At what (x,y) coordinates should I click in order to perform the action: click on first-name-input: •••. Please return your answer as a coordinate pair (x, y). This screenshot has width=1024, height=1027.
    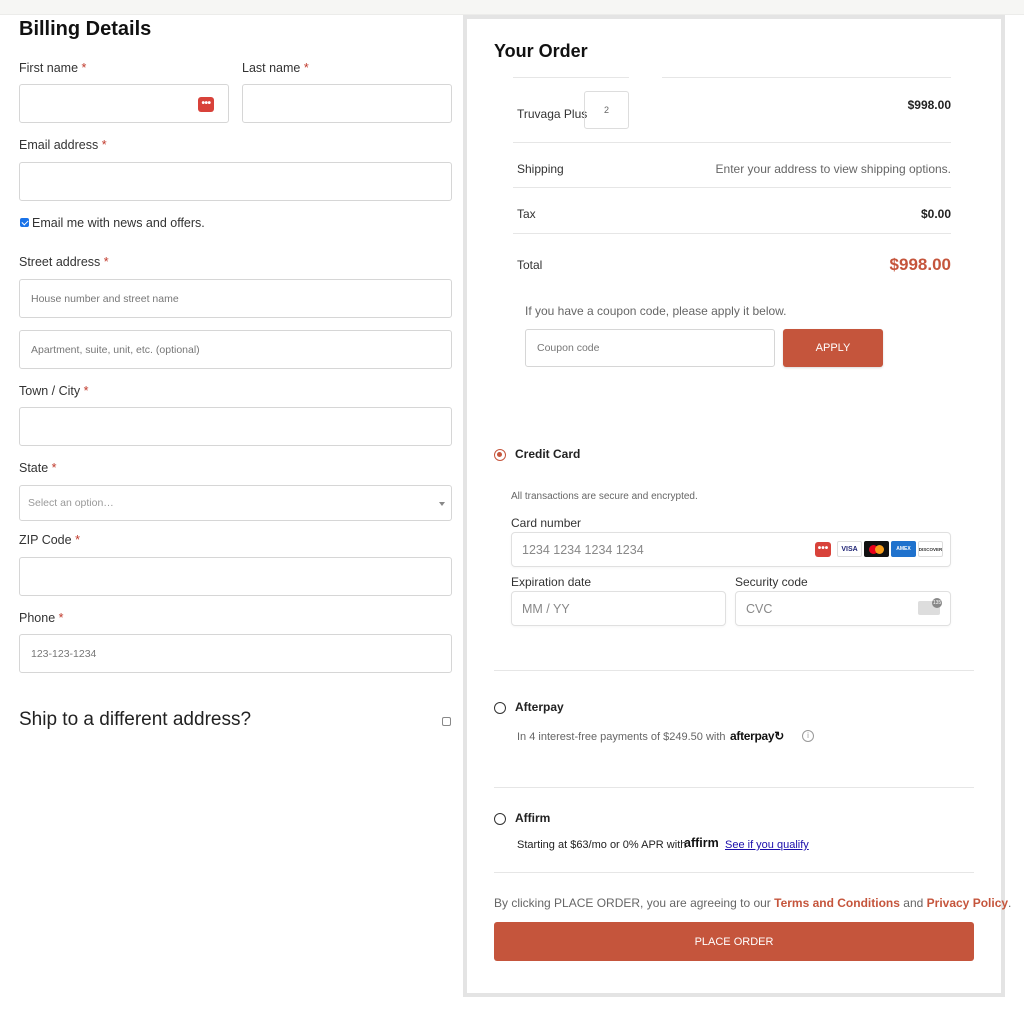
    Looking at the image, I should click on (124, 103).